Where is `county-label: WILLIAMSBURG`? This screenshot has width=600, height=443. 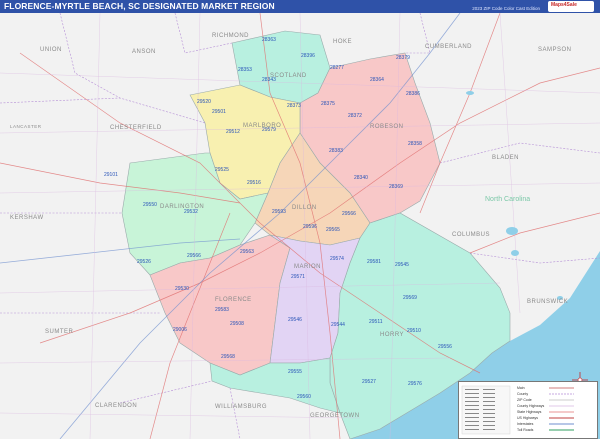 county-label: WILLIAMSBURG is located at coordinates (241, 407).